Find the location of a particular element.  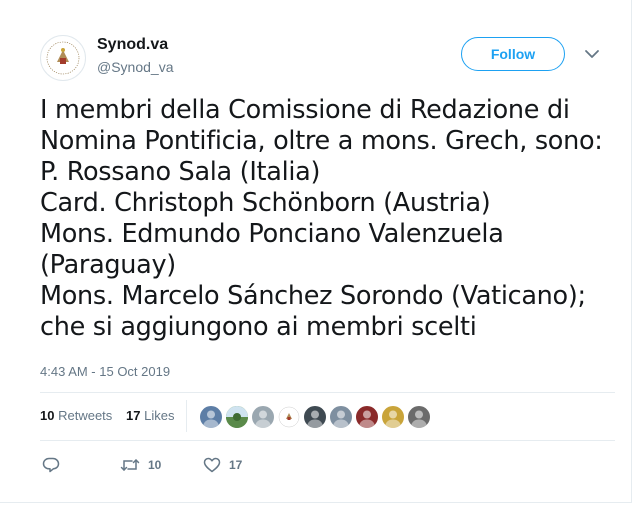

heart-icon is located at coordinates (212, 465).